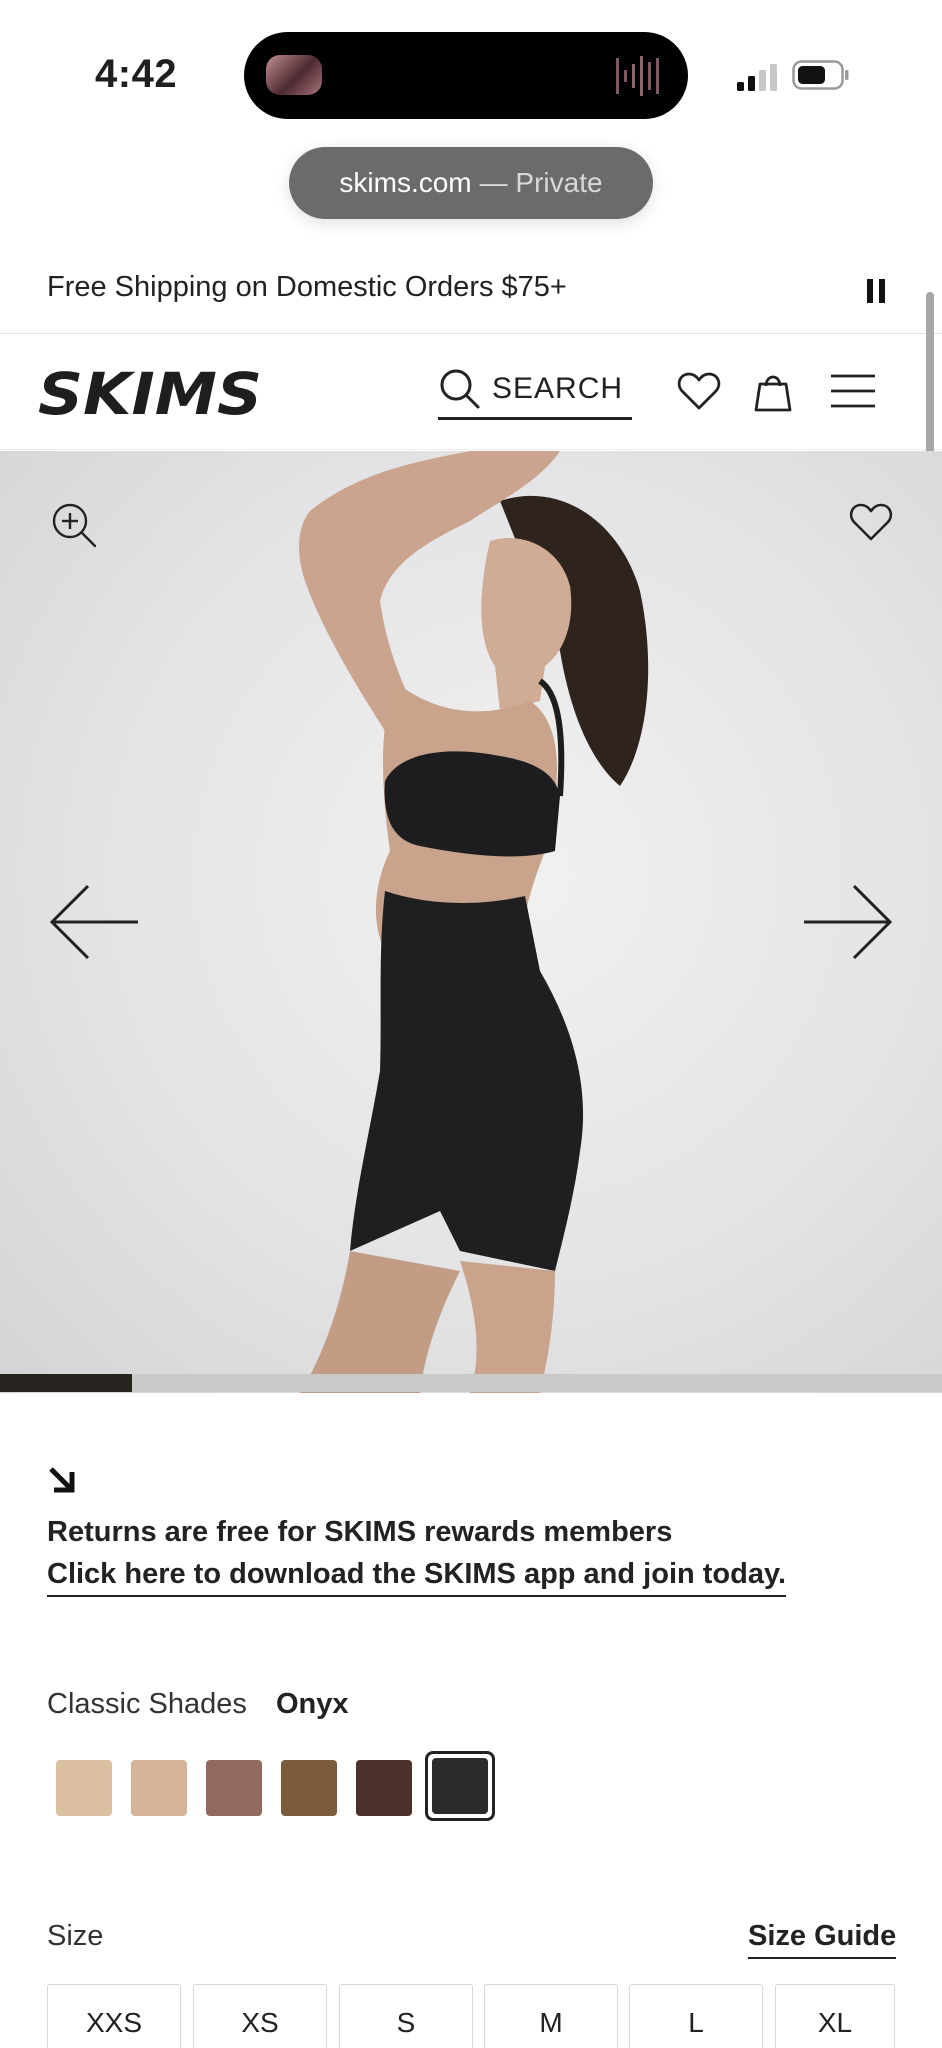  Describe the element at coordinates (853, 391) in the screenshot. I see `menu-icon` at that location.